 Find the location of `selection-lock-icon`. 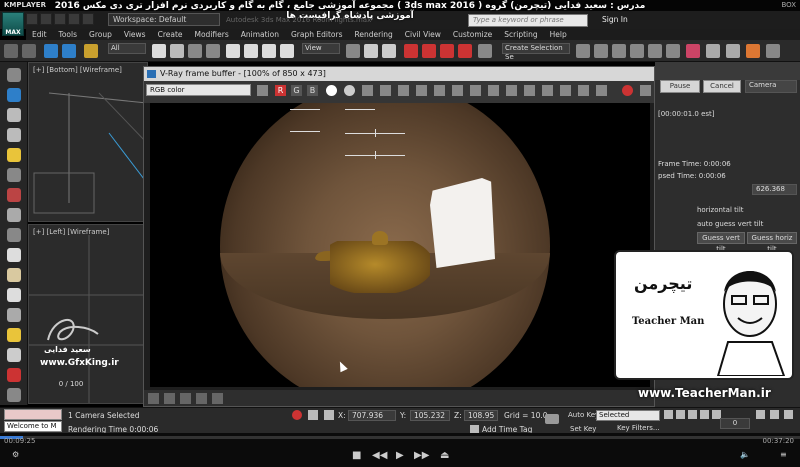

selection-lock-icon is located at coordinates (313, 415).